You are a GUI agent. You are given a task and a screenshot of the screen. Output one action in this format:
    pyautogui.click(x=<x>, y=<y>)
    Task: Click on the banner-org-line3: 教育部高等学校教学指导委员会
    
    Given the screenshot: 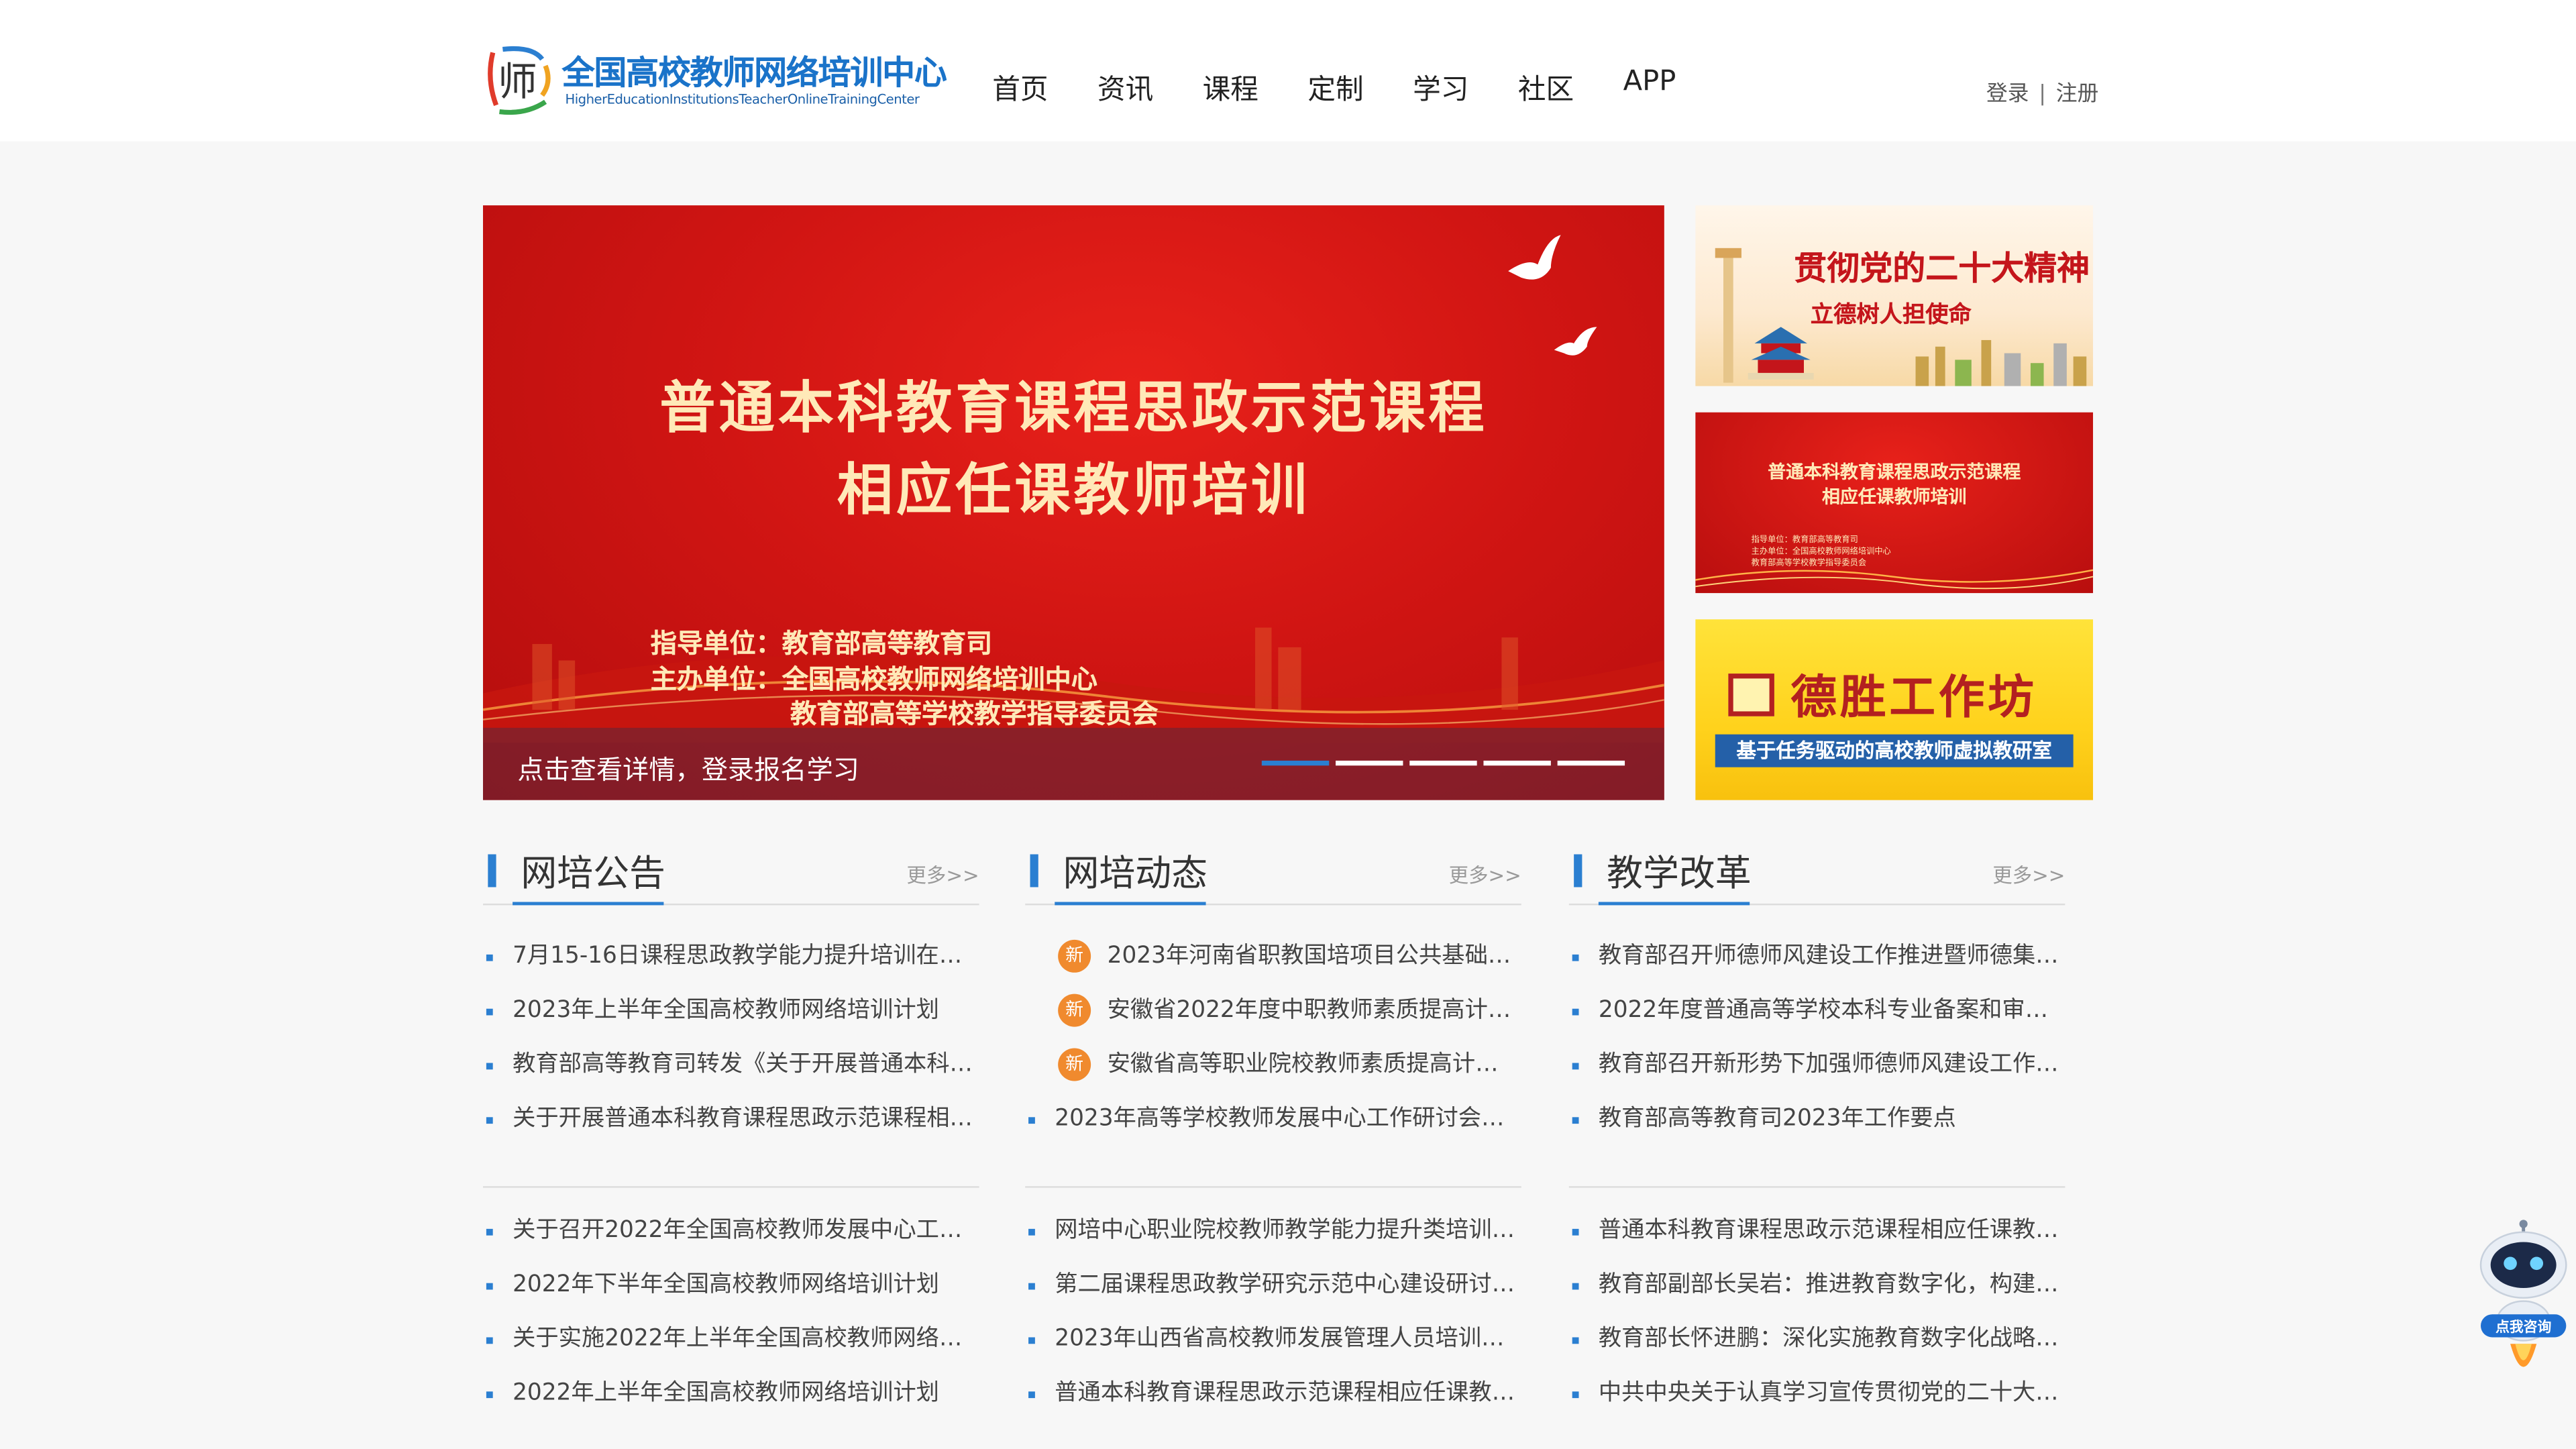 What is the action you would take?
    pyautogui.click(x=974, y=714)
    